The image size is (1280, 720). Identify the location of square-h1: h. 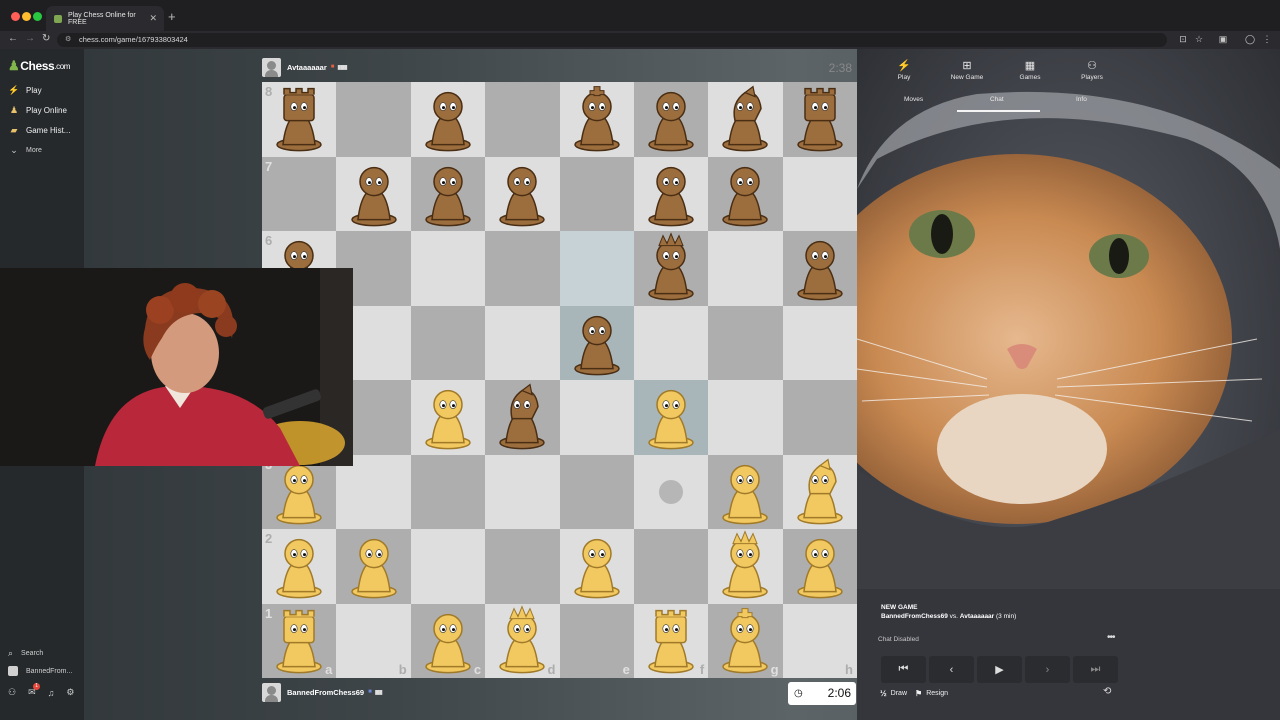
(819, 640).